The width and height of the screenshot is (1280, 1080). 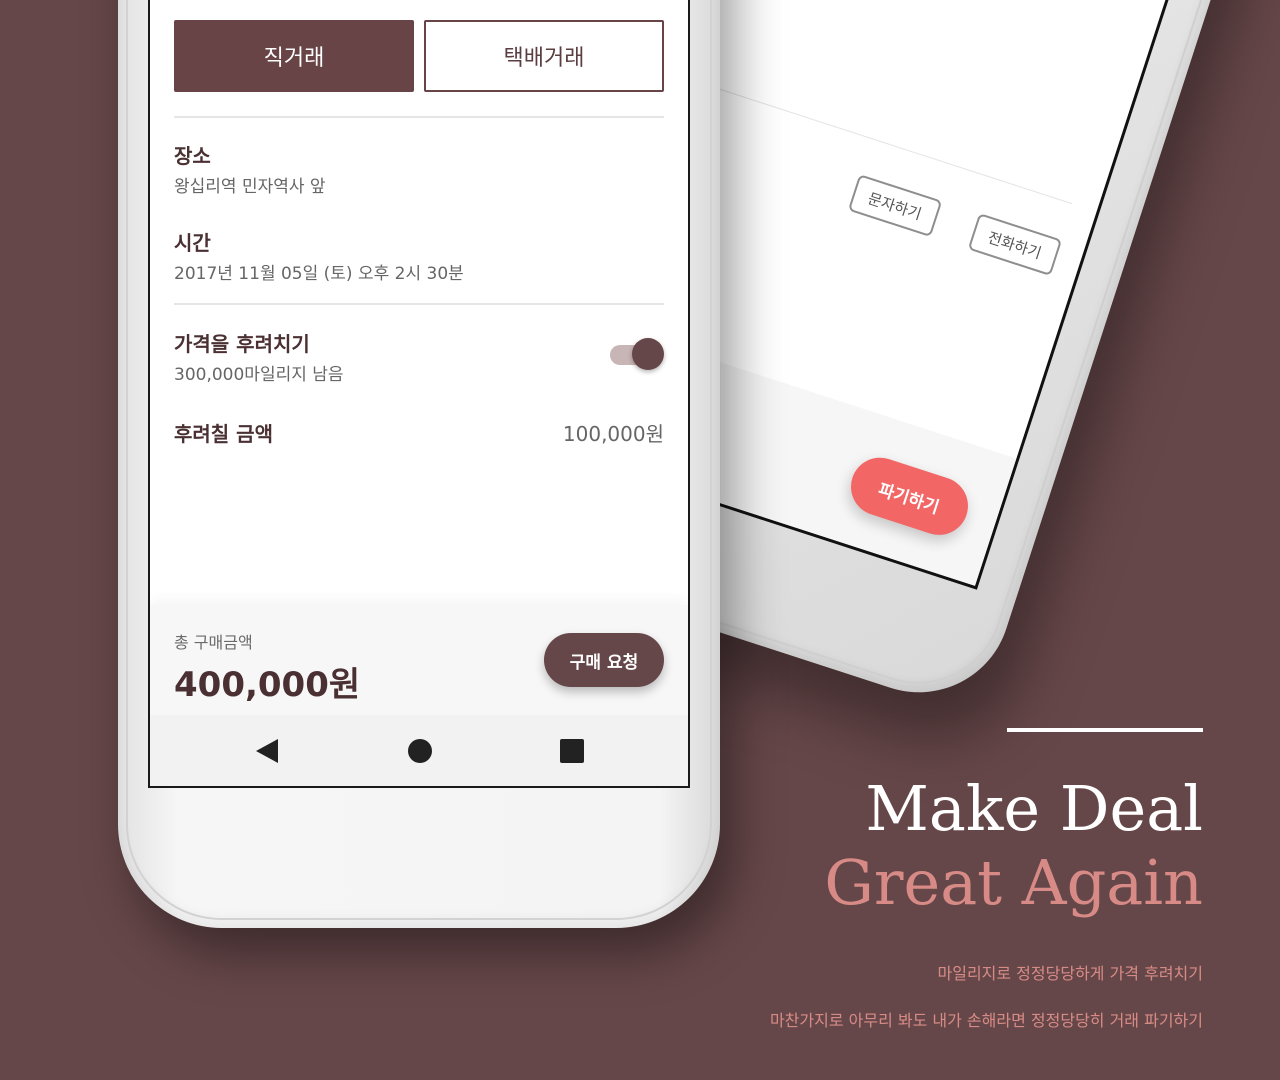 What do you see at coordinates (1070, 973) in the screenshot?
I see `tagline-1: 마일리지로 정정당당하게 가격 후려치기` at bounding box center [1070, 973].